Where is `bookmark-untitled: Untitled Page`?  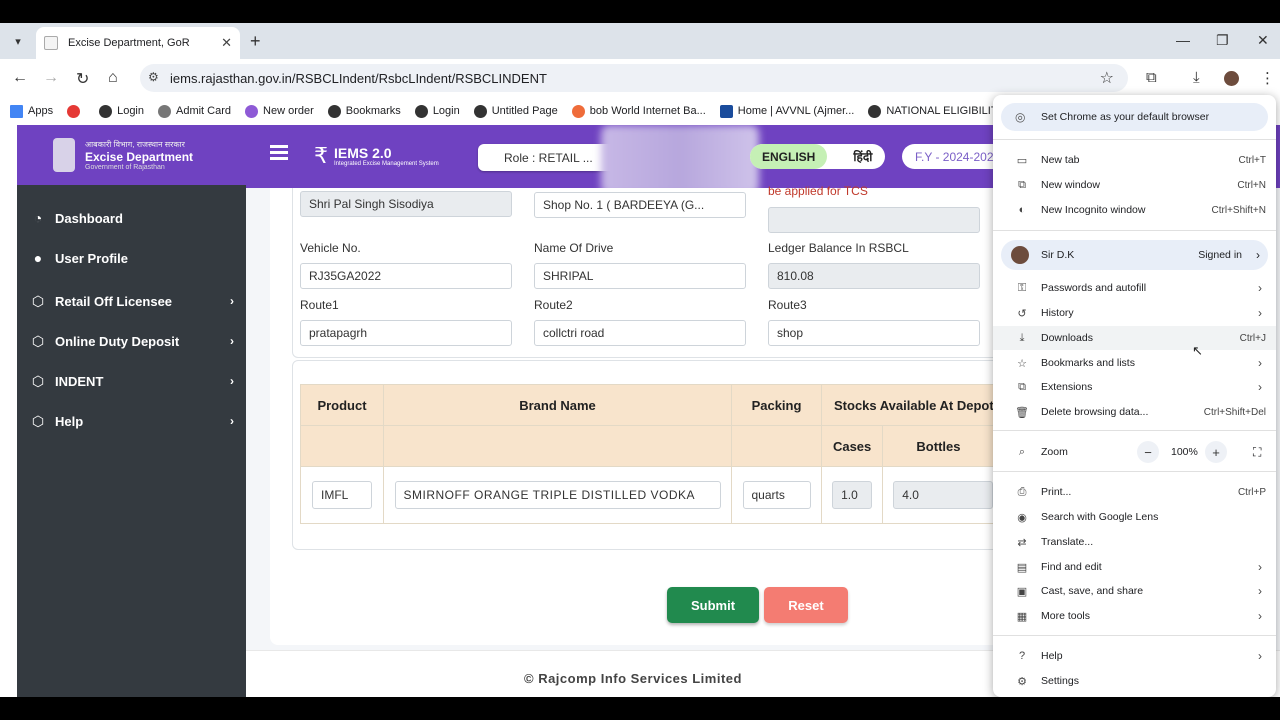
bookmark-untitled: Untitled Page is located at coordinates (515, 111).